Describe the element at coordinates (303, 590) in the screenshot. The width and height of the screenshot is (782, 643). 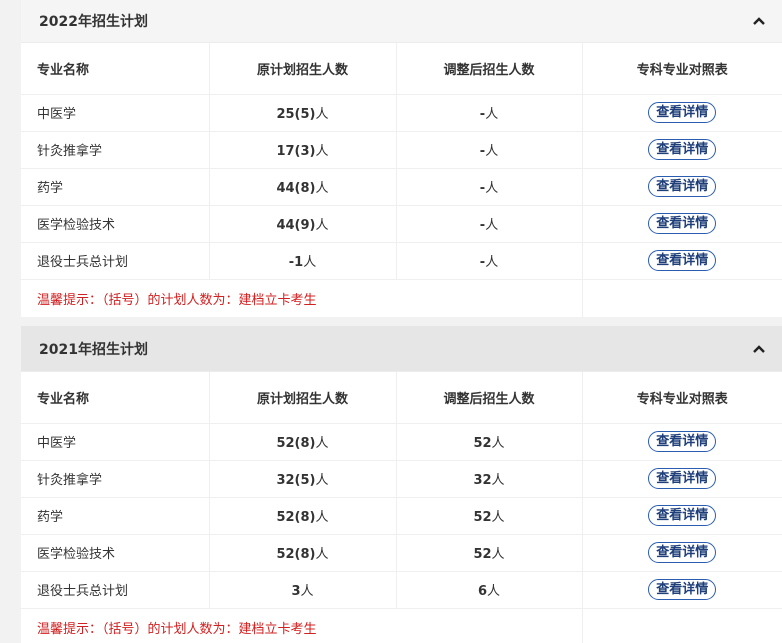
I see `original-count: 3人` at that location.